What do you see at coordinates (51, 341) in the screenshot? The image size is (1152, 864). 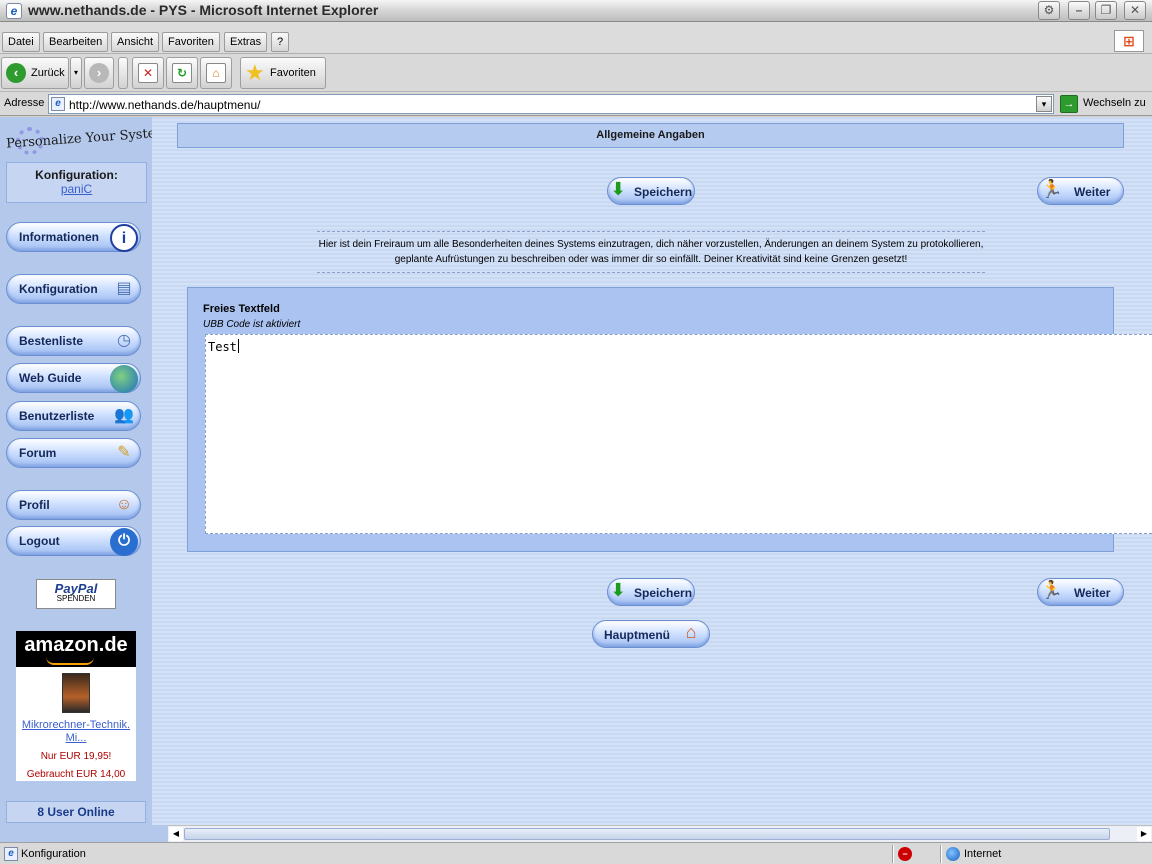 I see `nav-label: Bestenliste` at bounding box center [51, 341].